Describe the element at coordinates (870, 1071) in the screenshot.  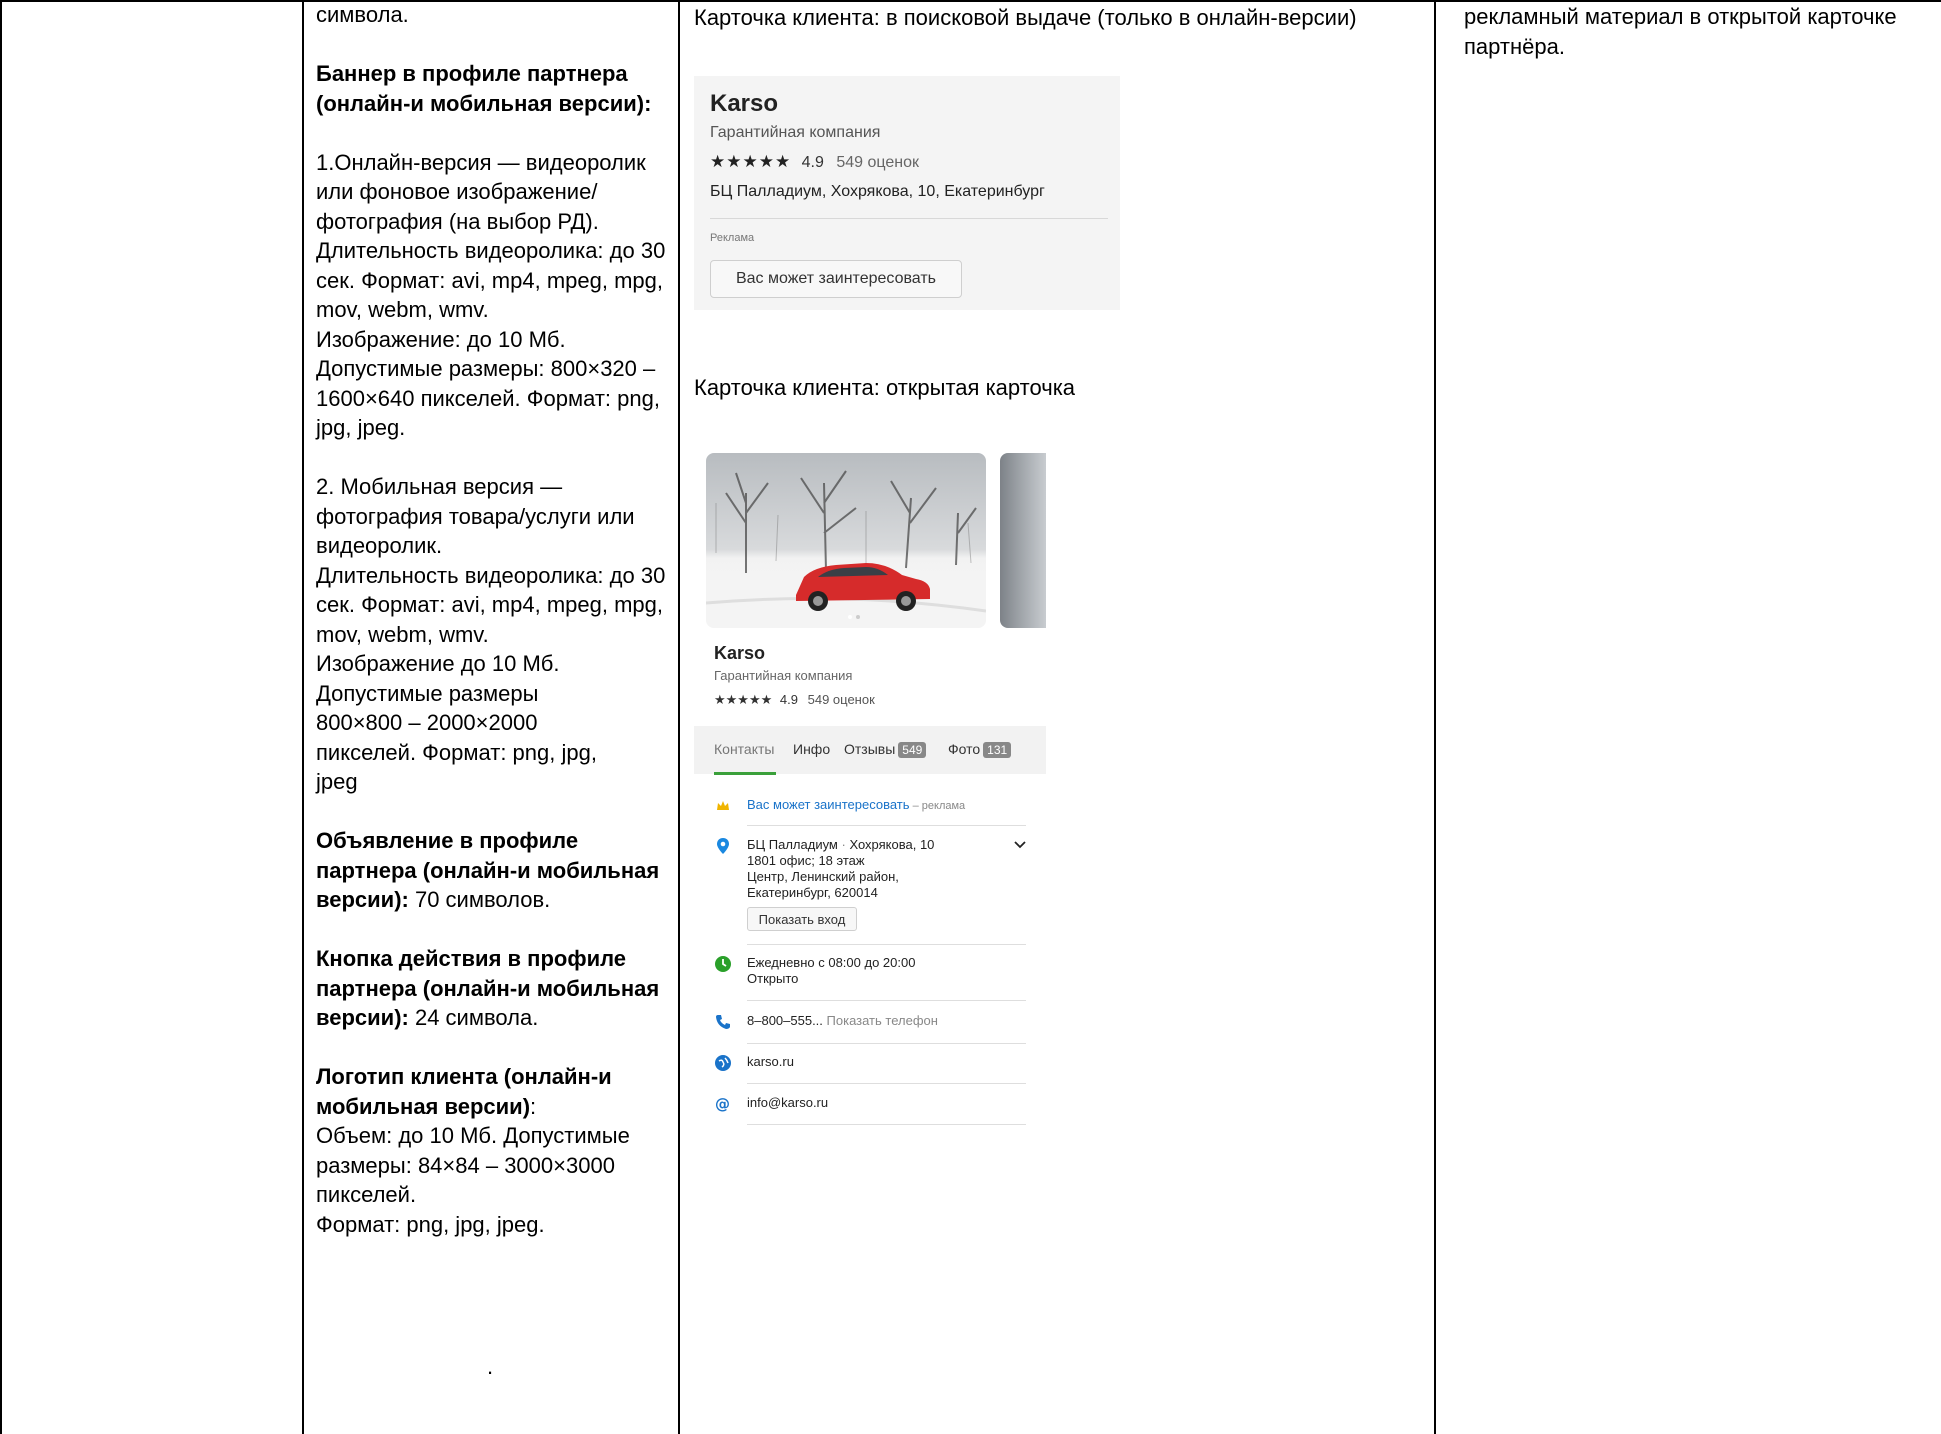
I see `website-row: karso.ru` at that location.